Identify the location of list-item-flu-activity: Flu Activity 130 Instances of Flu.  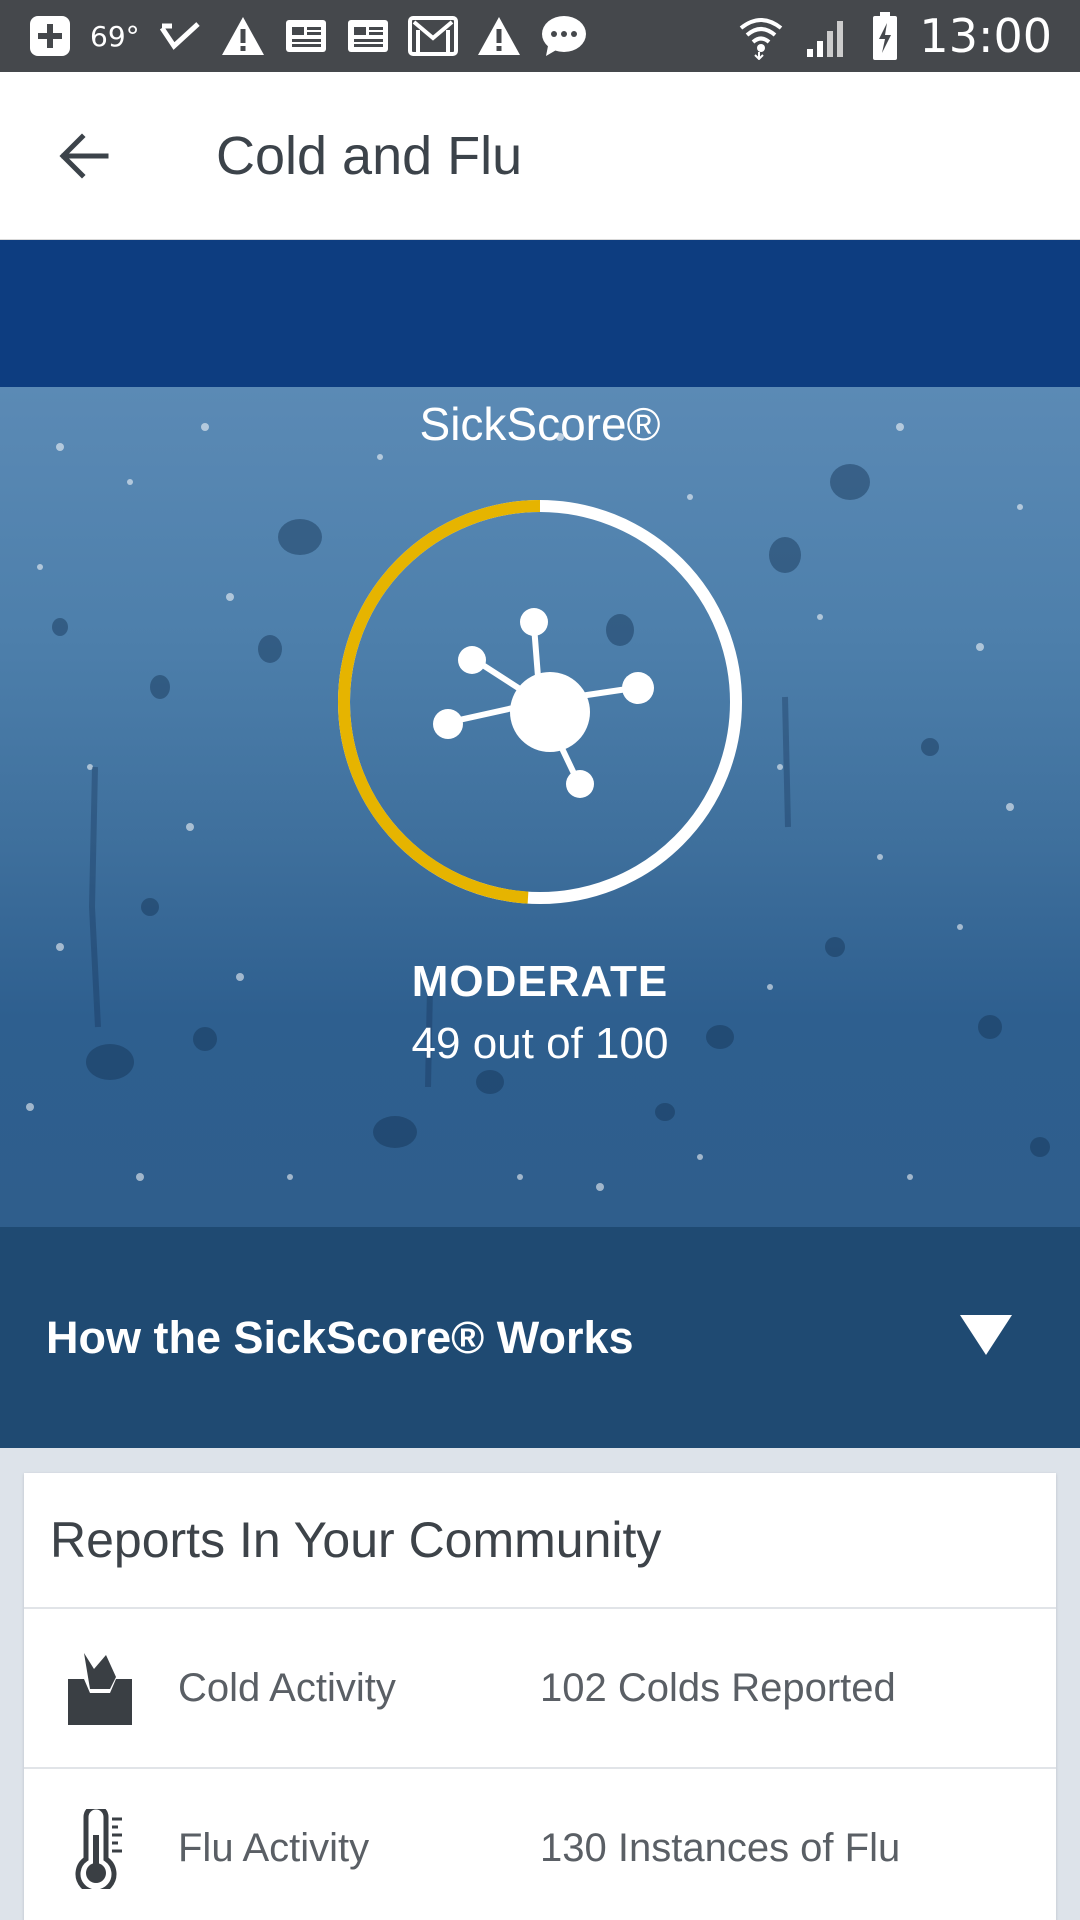
(540, 1844).